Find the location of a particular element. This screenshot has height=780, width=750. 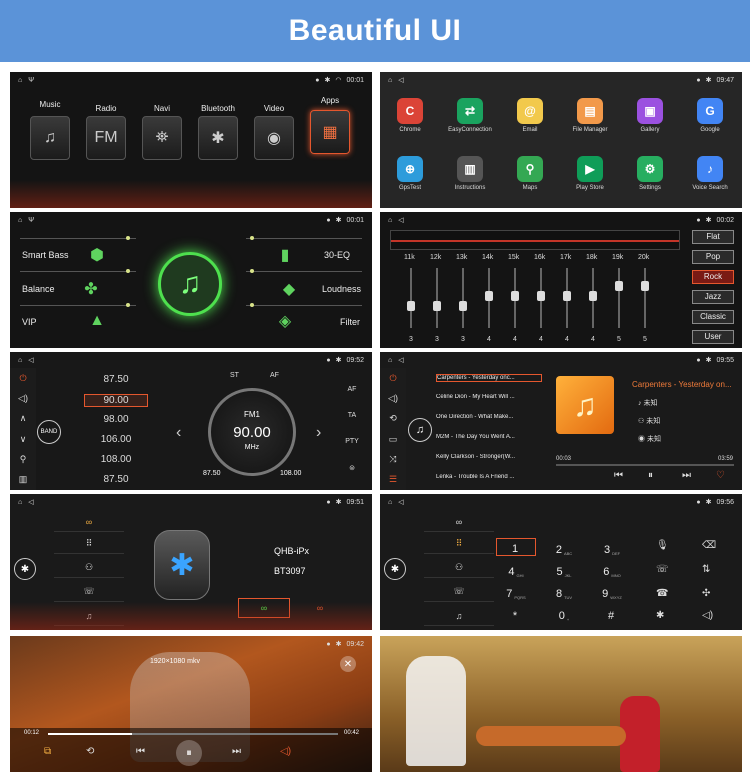

folder-icon: ▭ is located at coordinates (393, 439).